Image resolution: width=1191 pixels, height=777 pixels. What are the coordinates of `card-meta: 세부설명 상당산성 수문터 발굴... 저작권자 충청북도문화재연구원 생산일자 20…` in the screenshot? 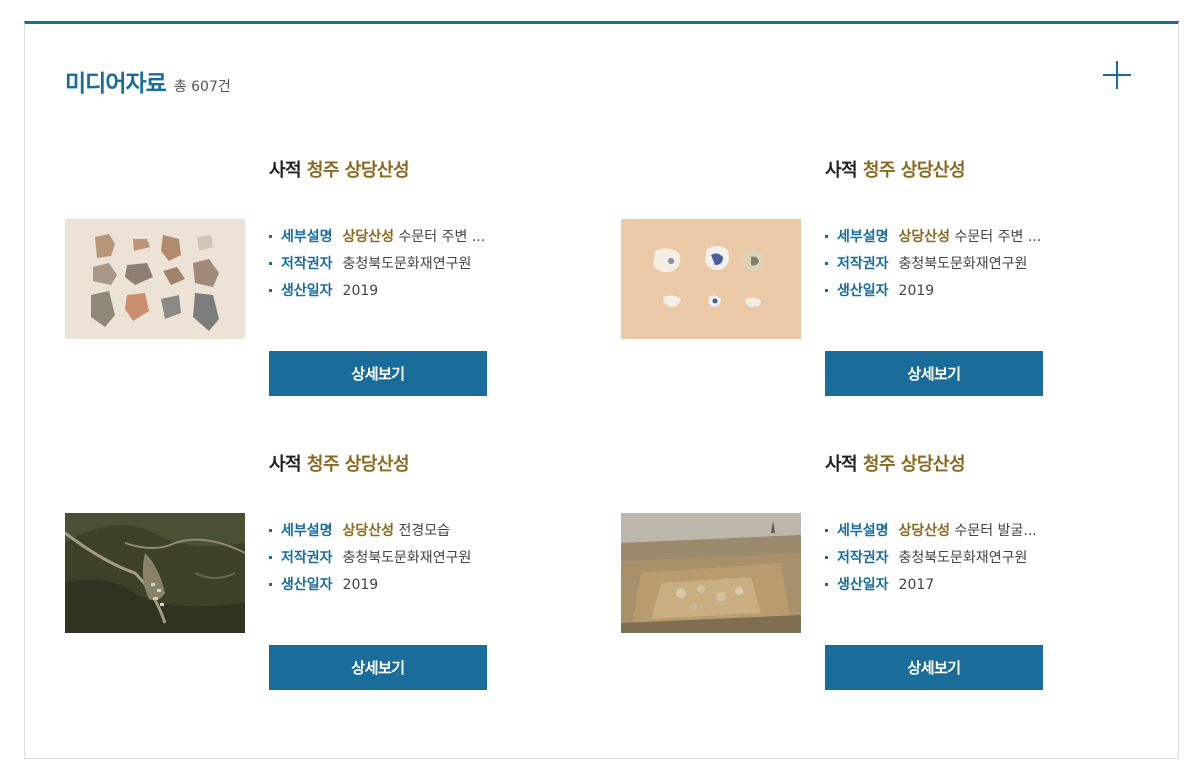 It's located at (943, 560).